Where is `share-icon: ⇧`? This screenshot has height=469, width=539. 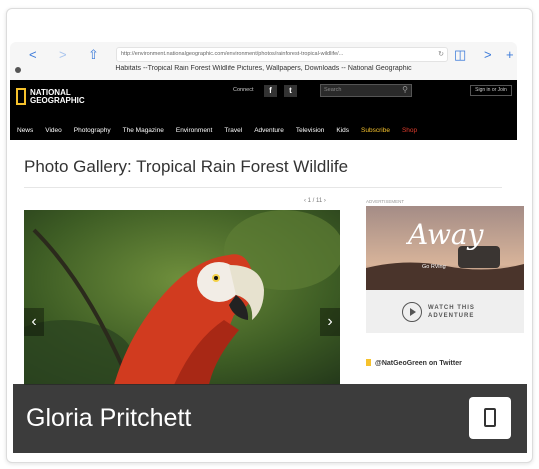 share-icon: ⇧ is located at coordinates (93, 55).